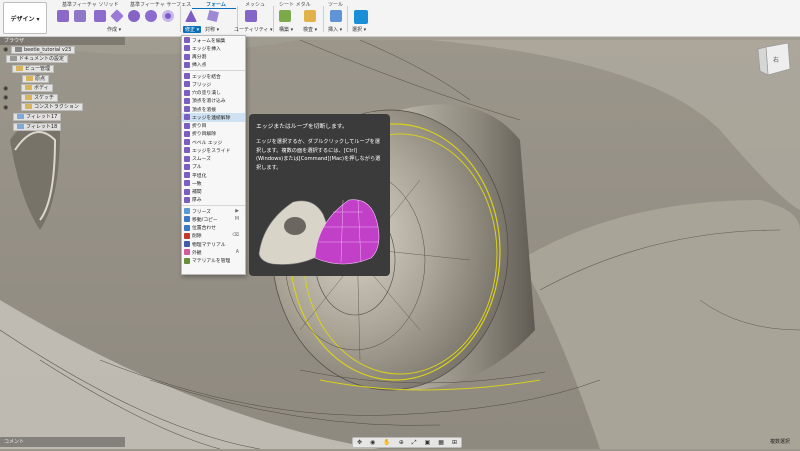  I want to click on edge-icon, so click(80, 16).